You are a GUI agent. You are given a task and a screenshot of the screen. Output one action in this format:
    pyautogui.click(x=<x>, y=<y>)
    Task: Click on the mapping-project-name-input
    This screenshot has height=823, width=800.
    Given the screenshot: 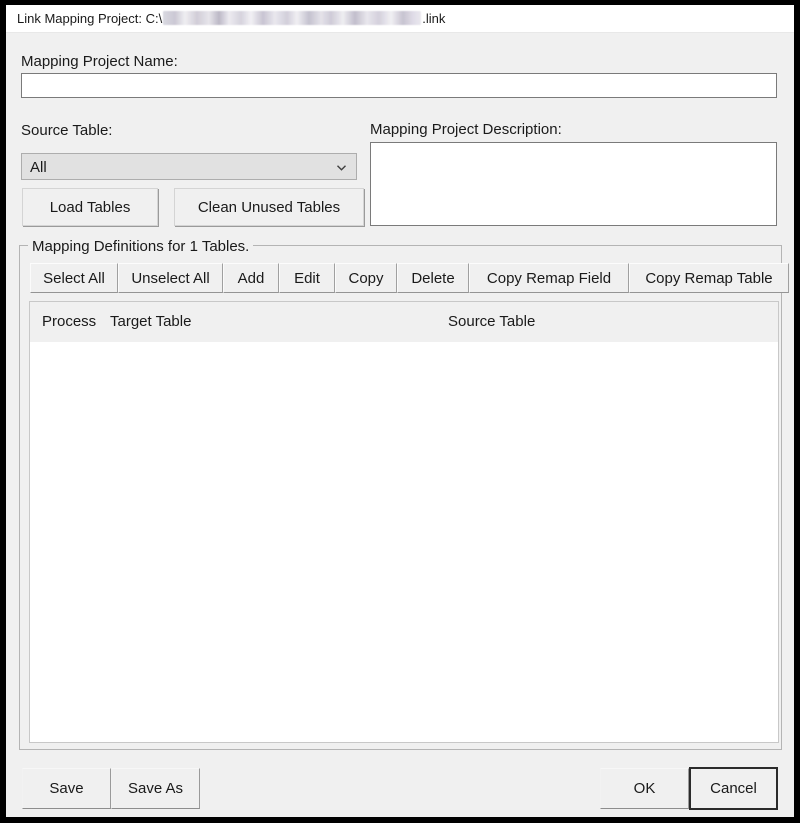 What is the action you would take?
    pyautogui.click(x=399, y=85)
    